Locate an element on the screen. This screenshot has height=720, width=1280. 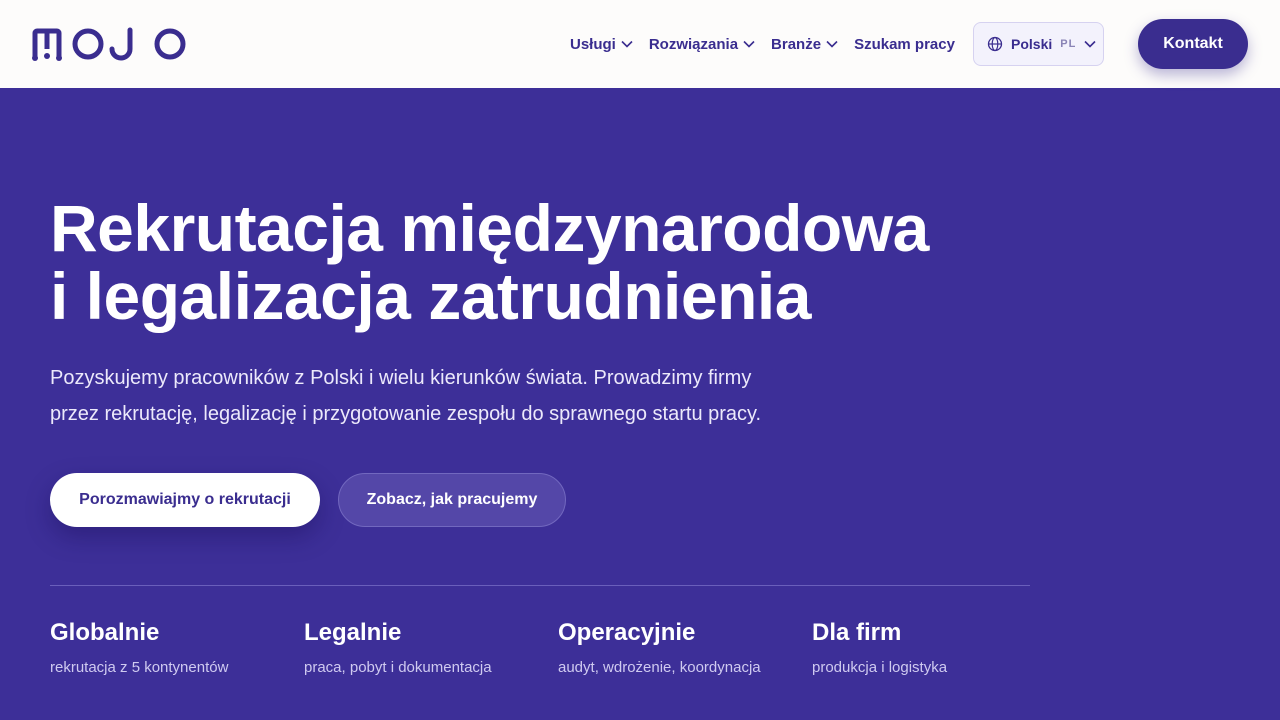
globe-icon is located at coordinates (995, 44).